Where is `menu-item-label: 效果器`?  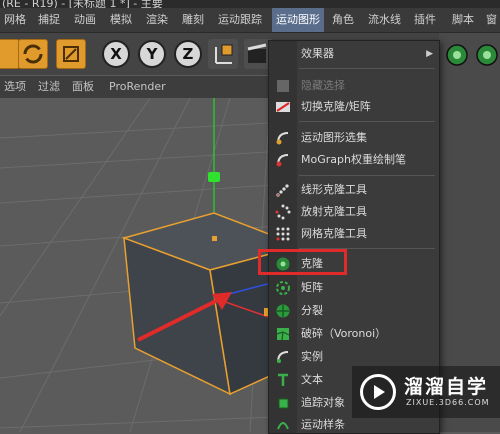
menu-item-label: 效果器 is located at coordinates (317, 53).